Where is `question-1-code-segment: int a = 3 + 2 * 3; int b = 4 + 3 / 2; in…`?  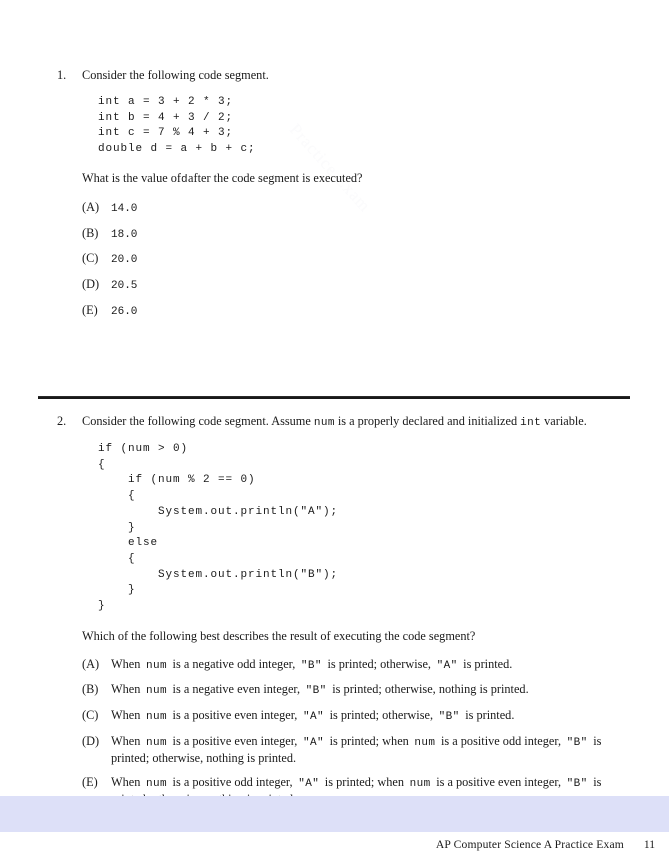 question-1-code-segment: int a = 3 + 2 * 3; int b = 4 + 3 / 2; in… is located at coordinates (177, 126).